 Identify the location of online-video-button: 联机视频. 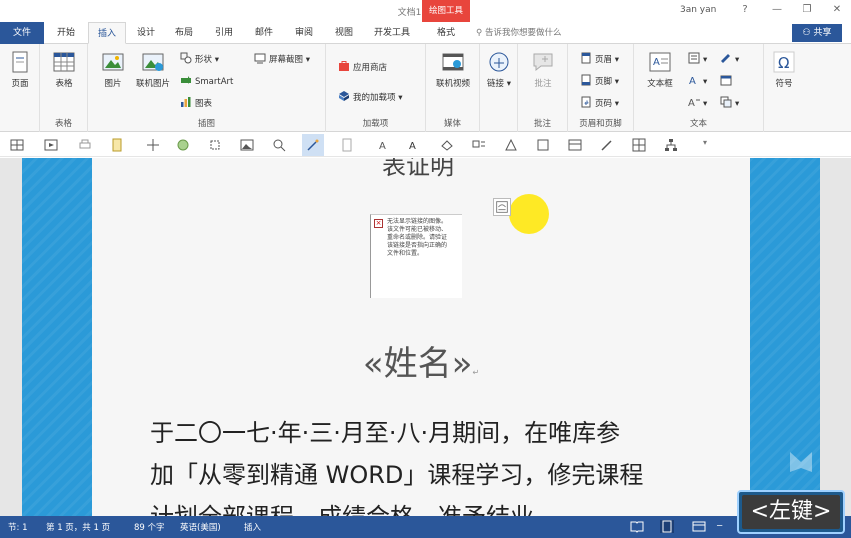
(453, 69).